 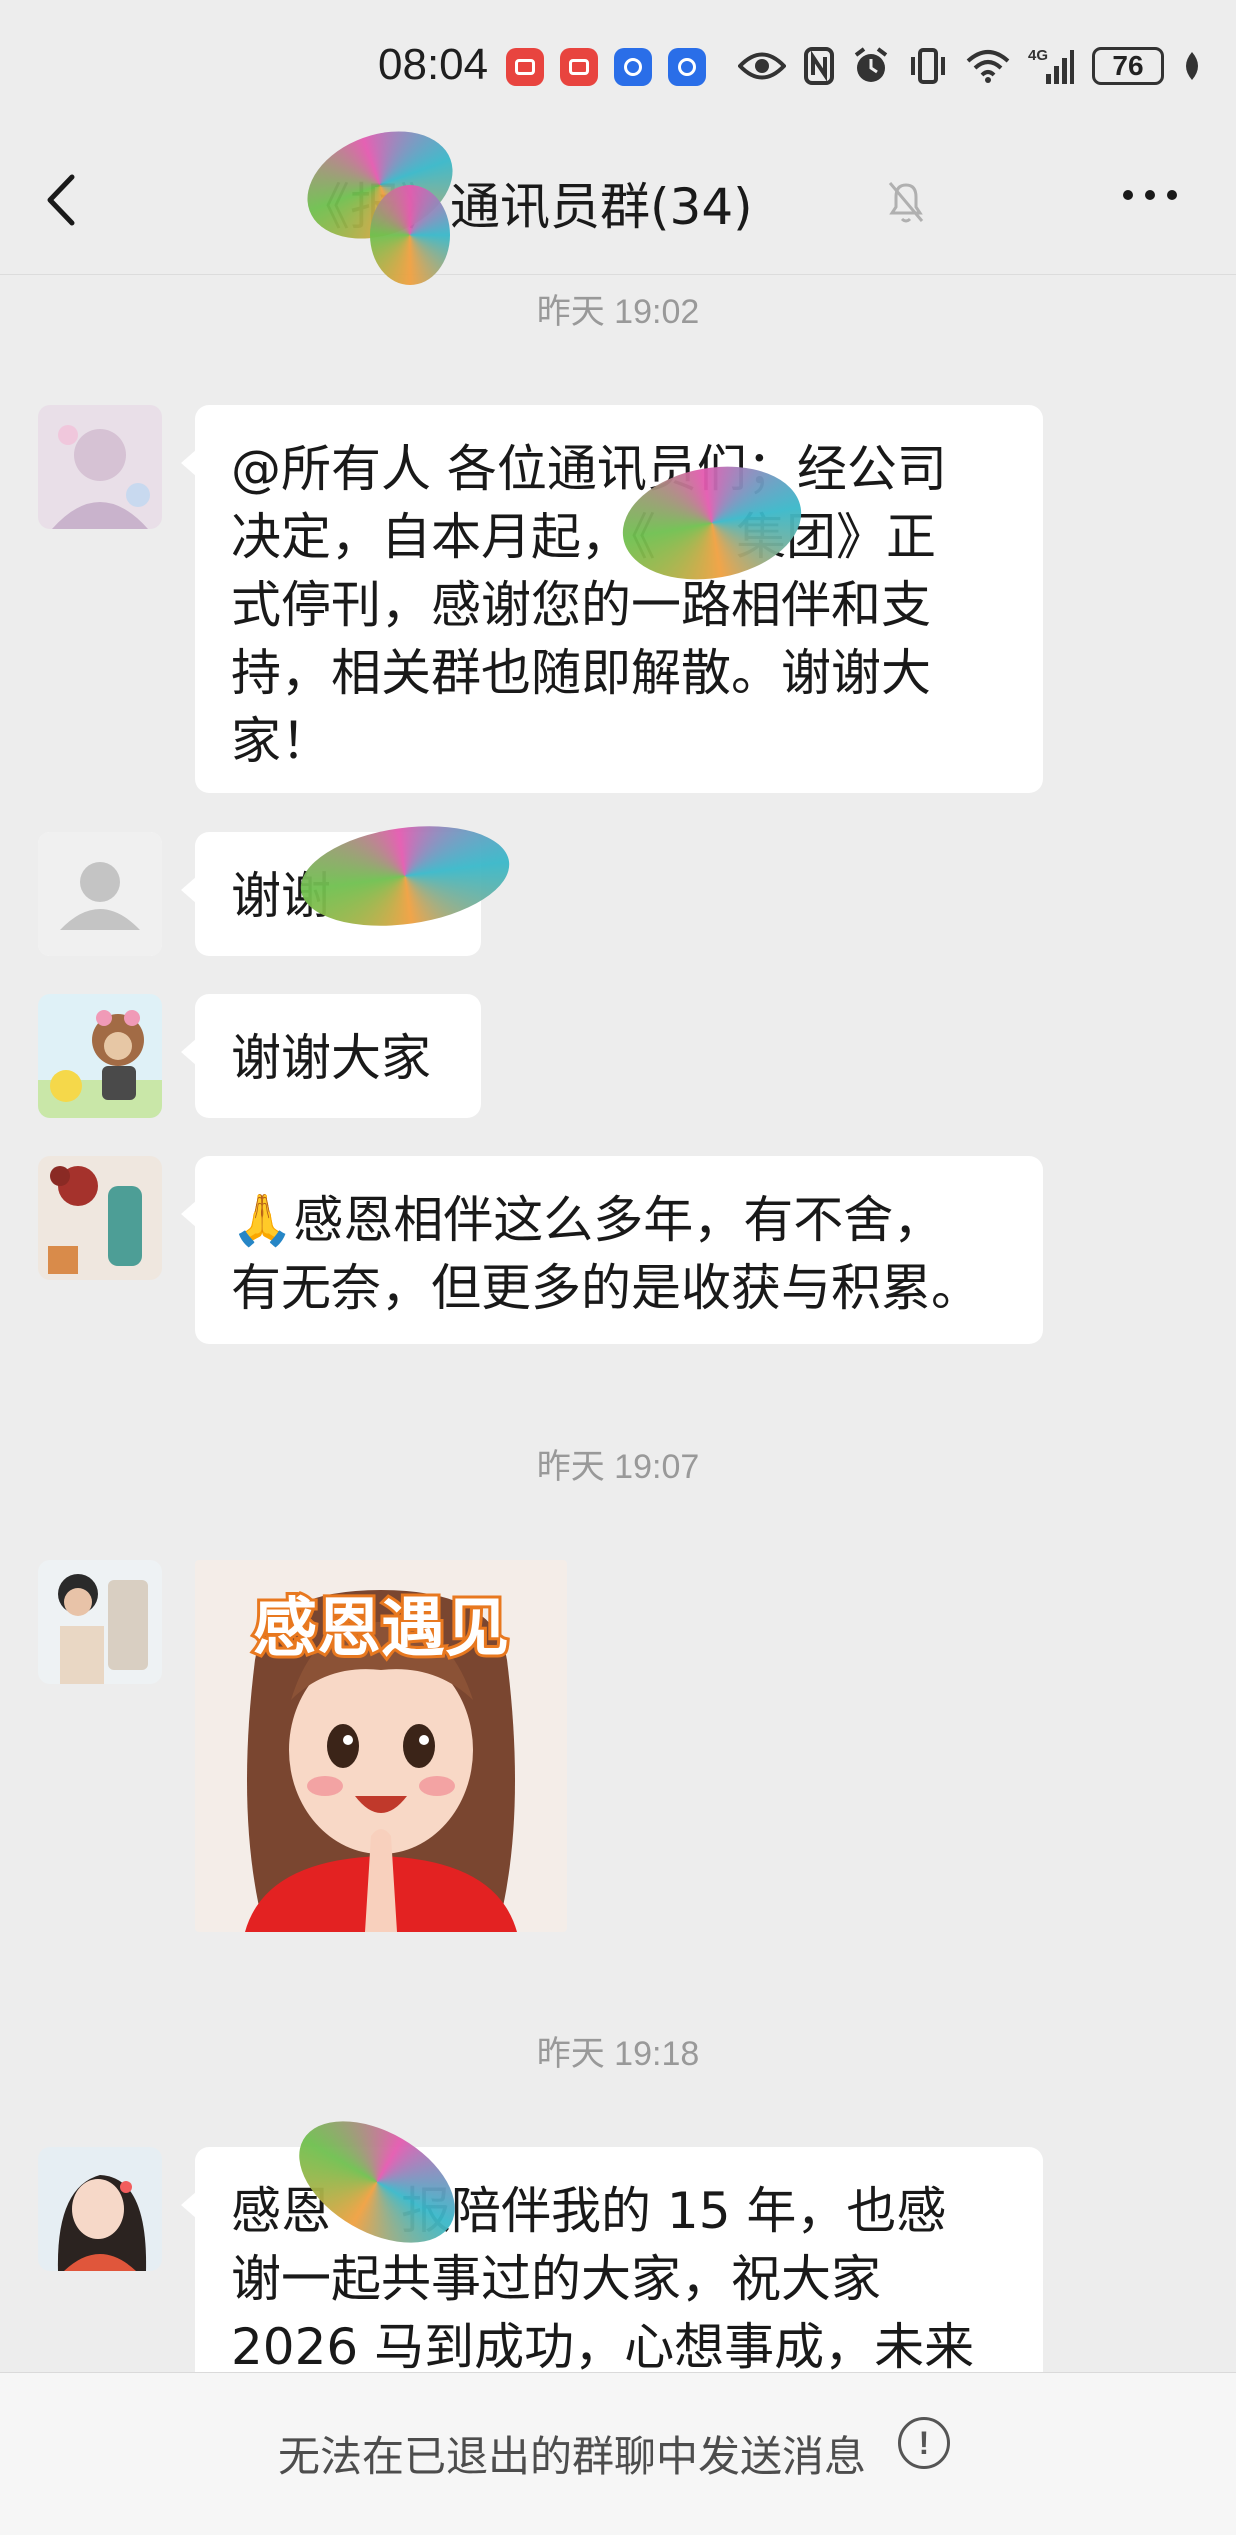 I want to click on chat-header: 《报》通讯员群(34), so click(x=618, y=198).